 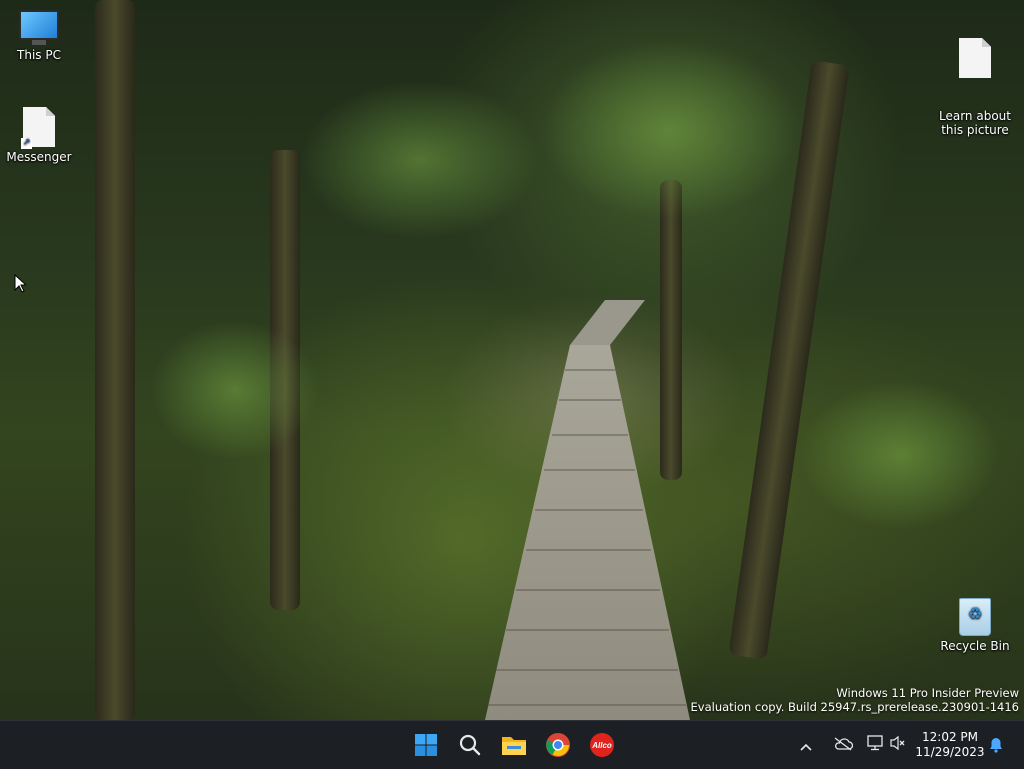 I want to click on mouse-cursor-icon, so click(x=20, y=283).